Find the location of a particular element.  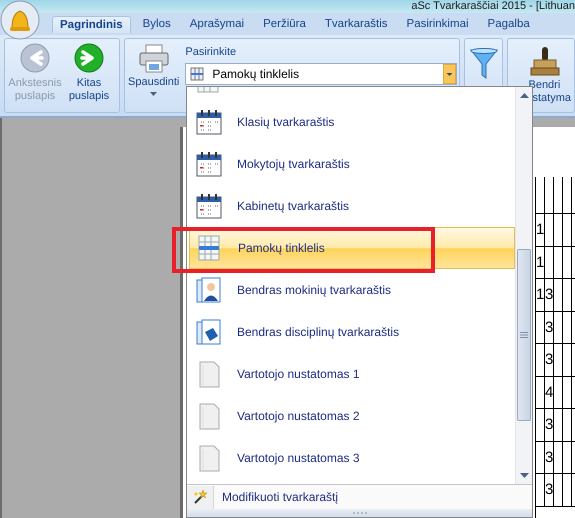

person-document-icon is located at coordinates (209, 290).